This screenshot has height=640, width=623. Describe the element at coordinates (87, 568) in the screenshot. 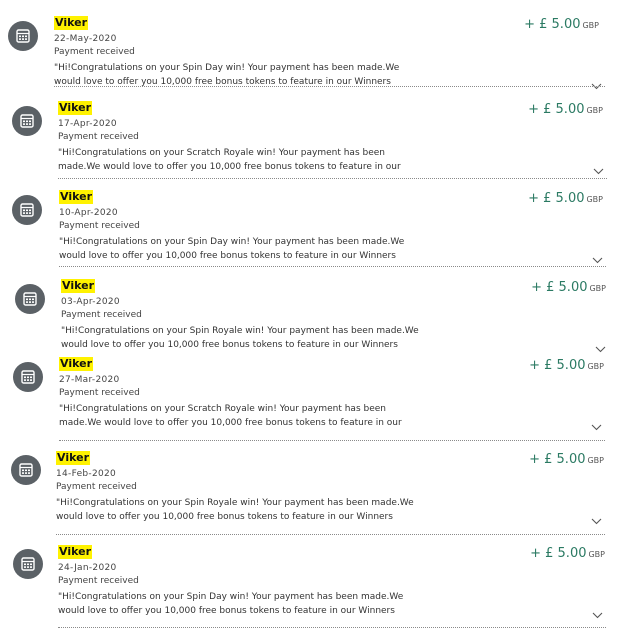

I see `transaction-date: 24-Jan-2020` at that location.